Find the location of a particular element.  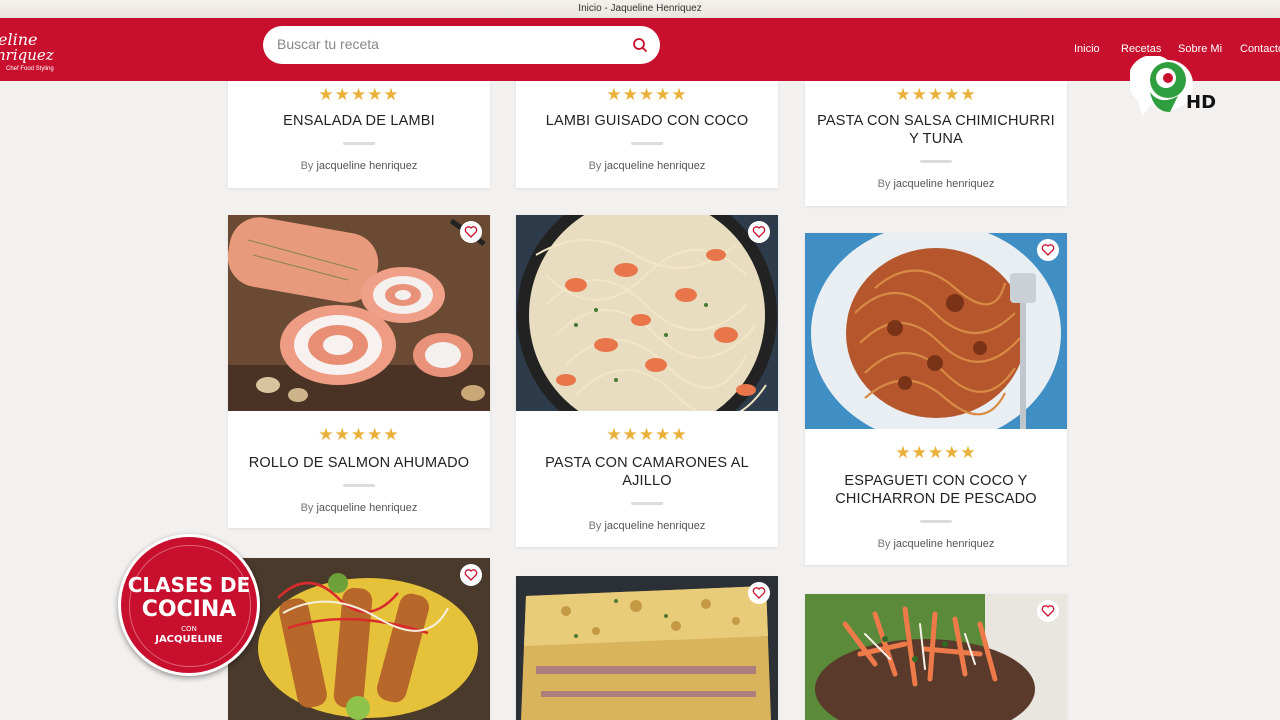

badge-con: CON is located at coordinates (189, 629).